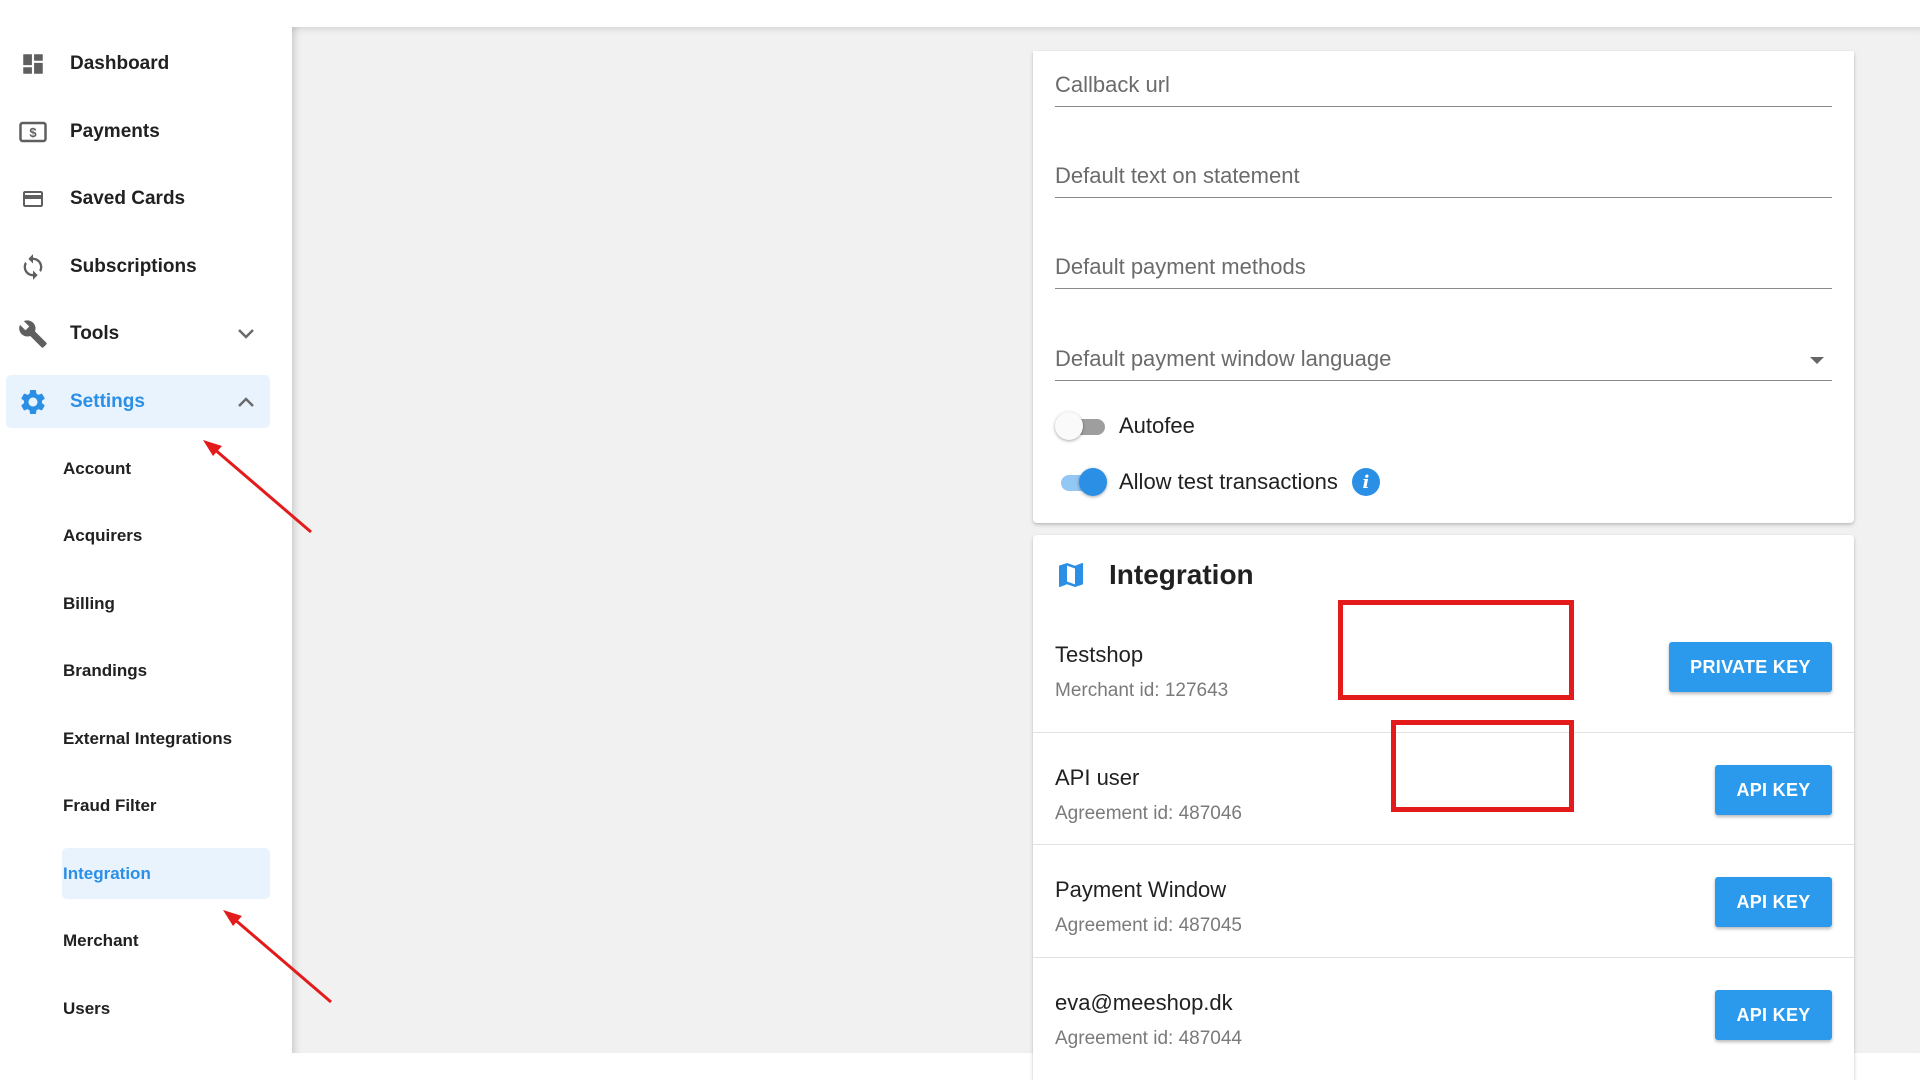 Image resolution: width=1920 pixels, height=1080 pixels. Describe the element at coordinates (1817, 360) in the screenshot. I see `dropdown-arrow-icon` at that location.